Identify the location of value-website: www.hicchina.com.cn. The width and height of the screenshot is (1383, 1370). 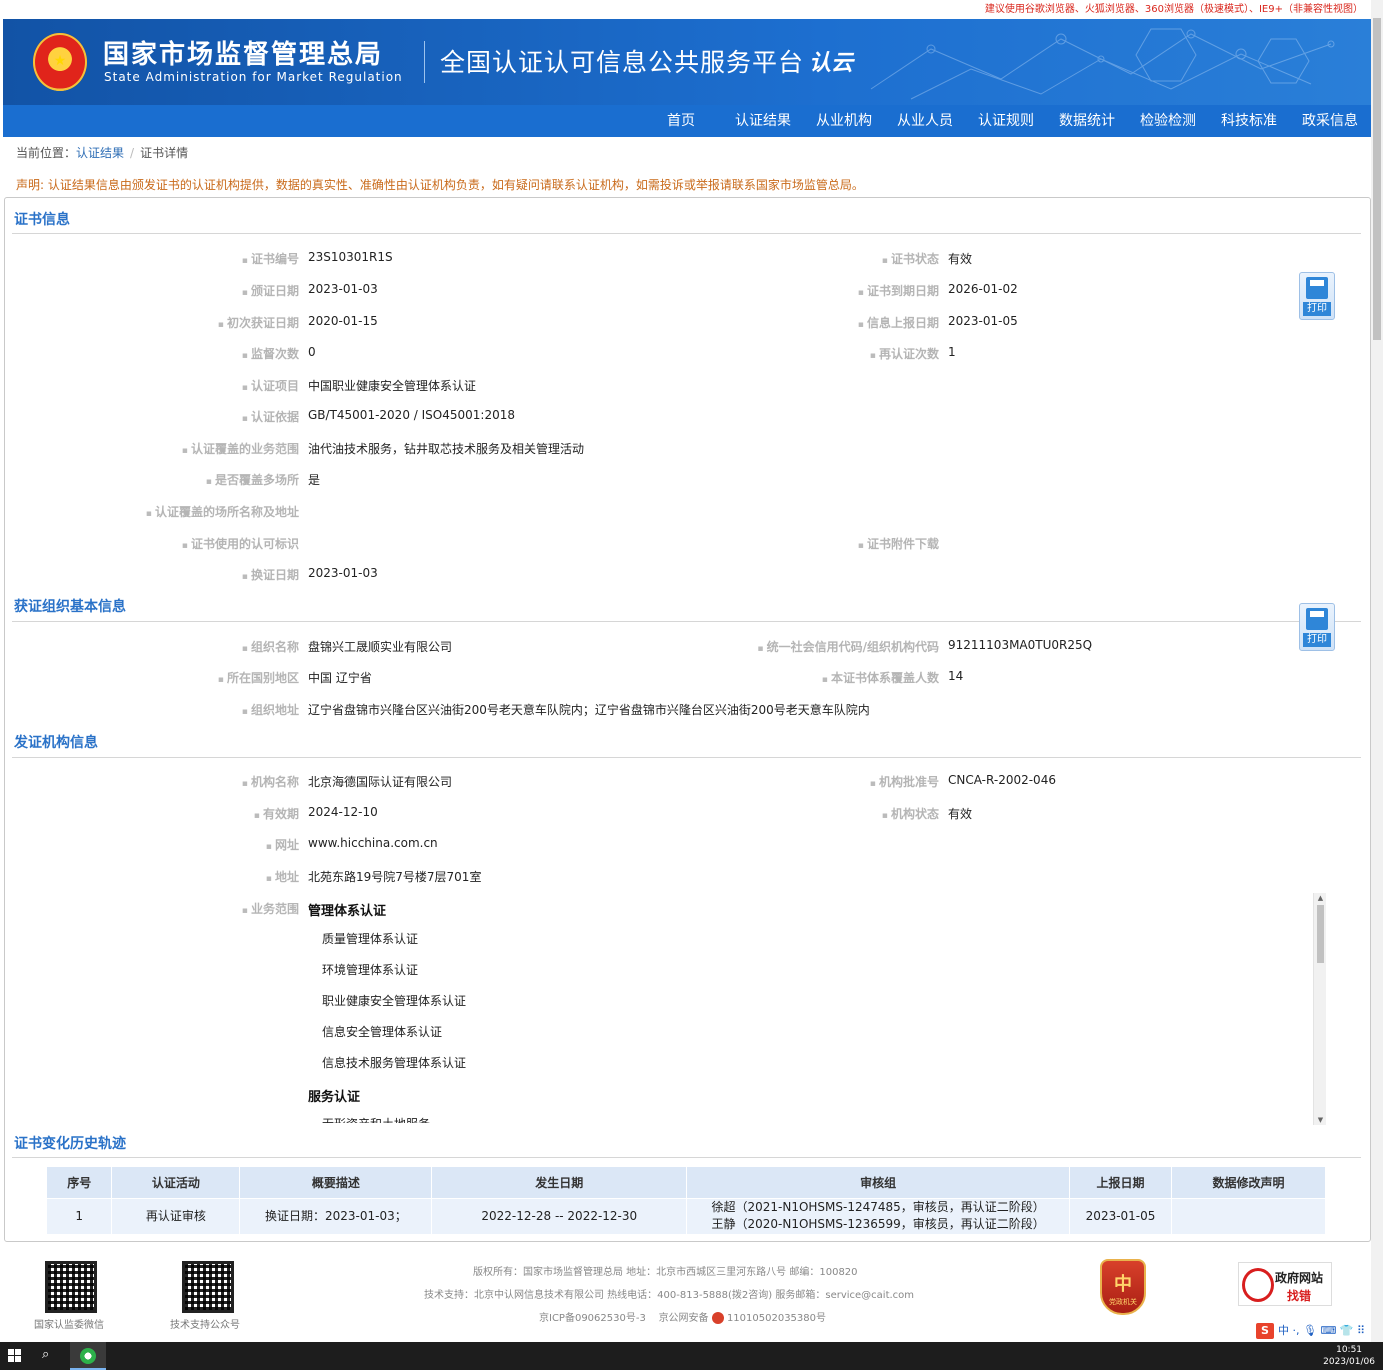
(373, 843).